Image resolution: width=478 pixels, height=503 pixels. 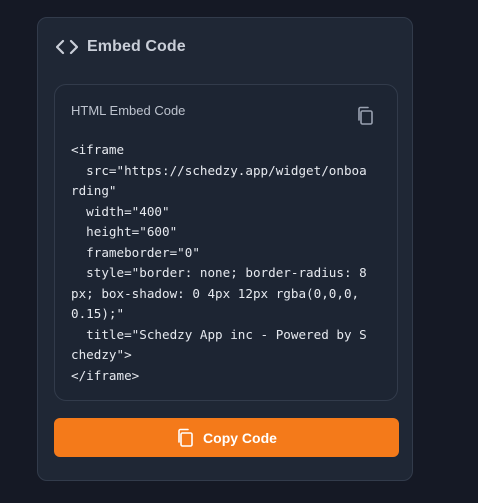 I want to click on copy-code-button: Copy Code, so click(x=226, y=437).